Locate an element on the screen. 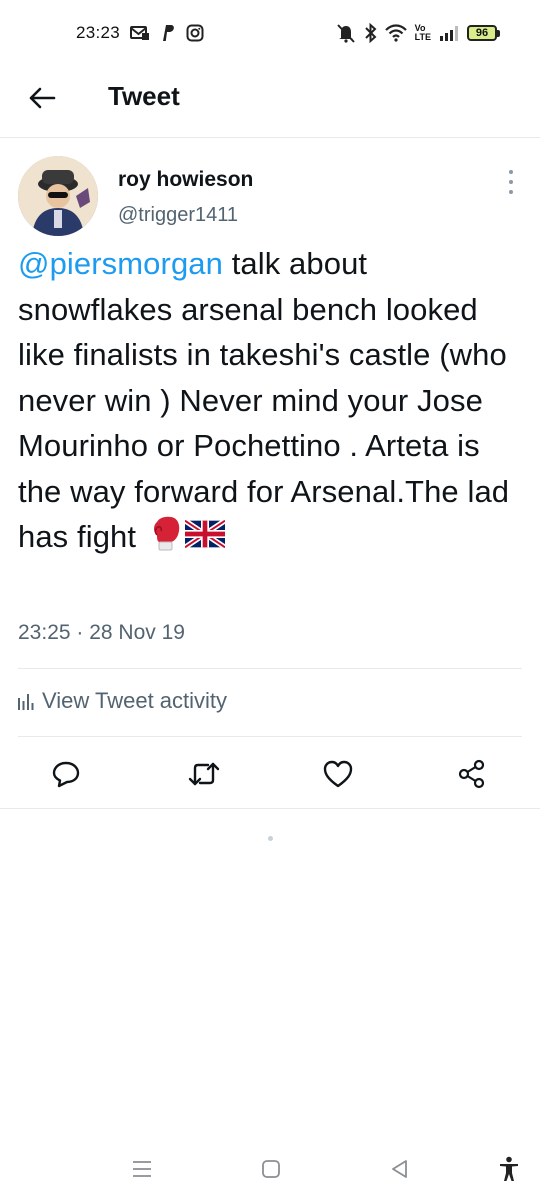 The height and width of the screenshot is (1200, 540). back-triangle-icon is located at coordinates (399, 1169).